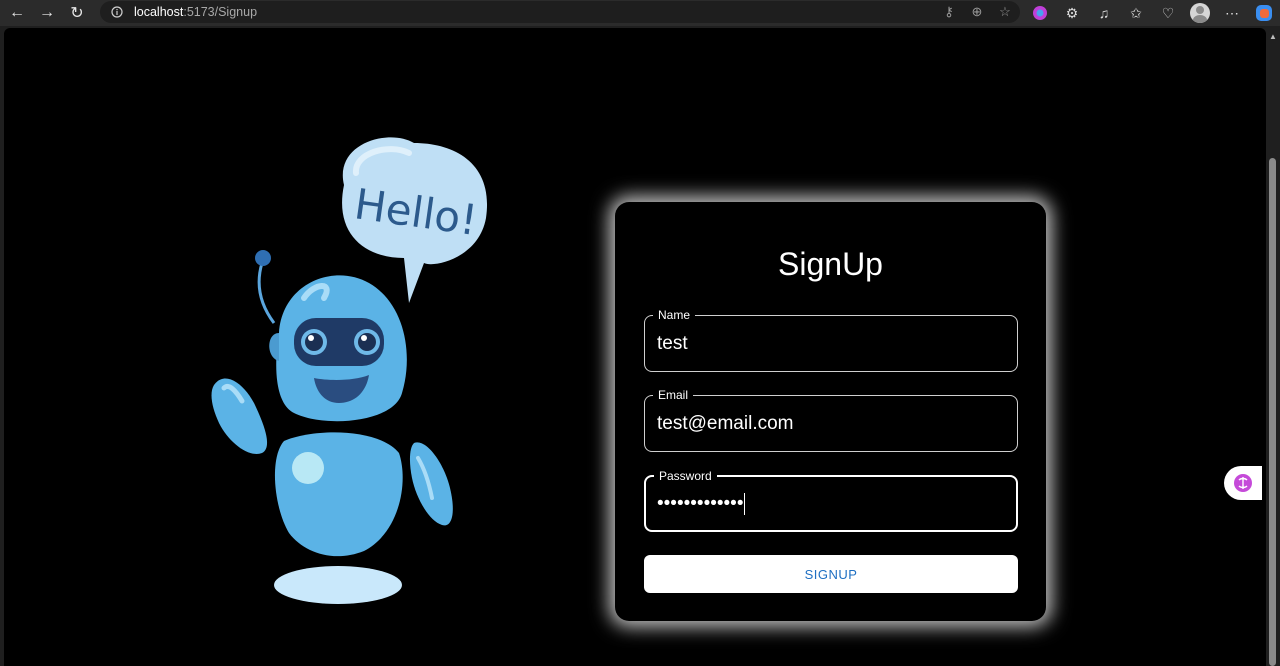 Image resolution: width=1280 pixels, height=666 pixels. Describe the element at coordinates (17, 13) in the screenshot. I see `back-icon: ←` at that location.